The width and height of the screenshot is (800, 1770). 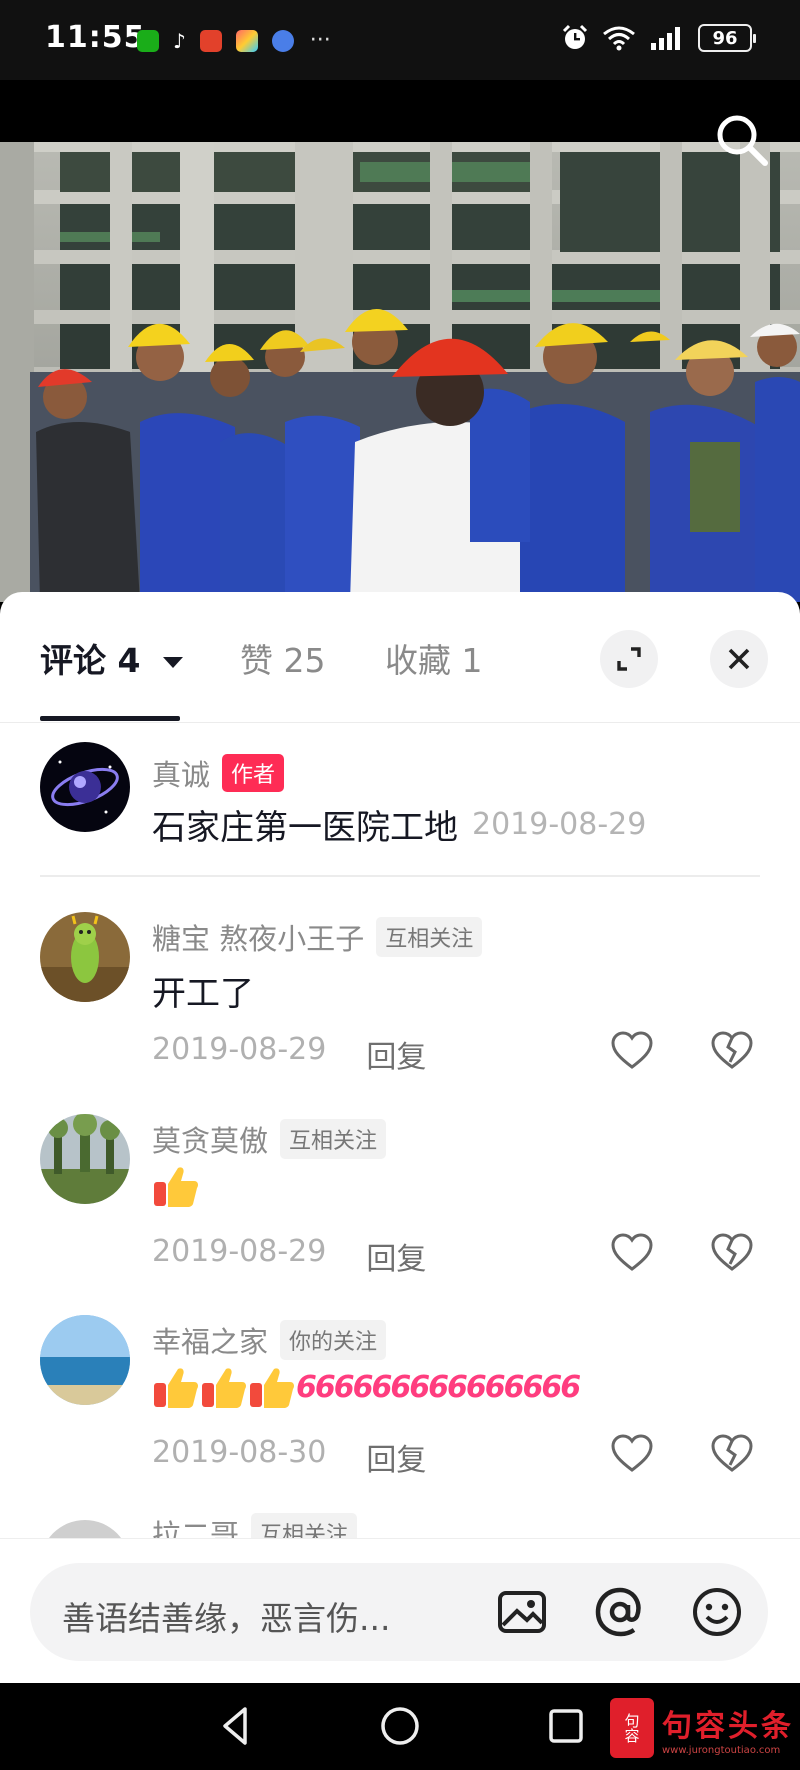 I want to click on home-icon, so click(x=400, y=1726).